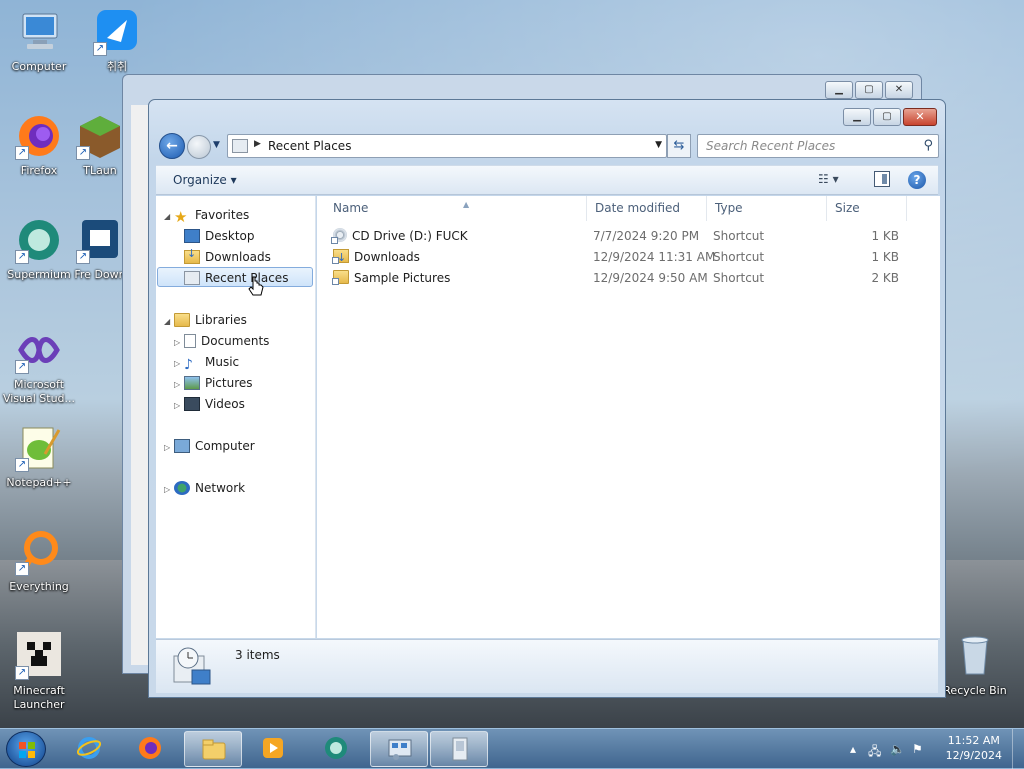 This screenshot has height=769, width=1024. Describe the element at coordinates (222, 215) in the screenshot. I see `nav-favorites-label: Favorites` at that location.